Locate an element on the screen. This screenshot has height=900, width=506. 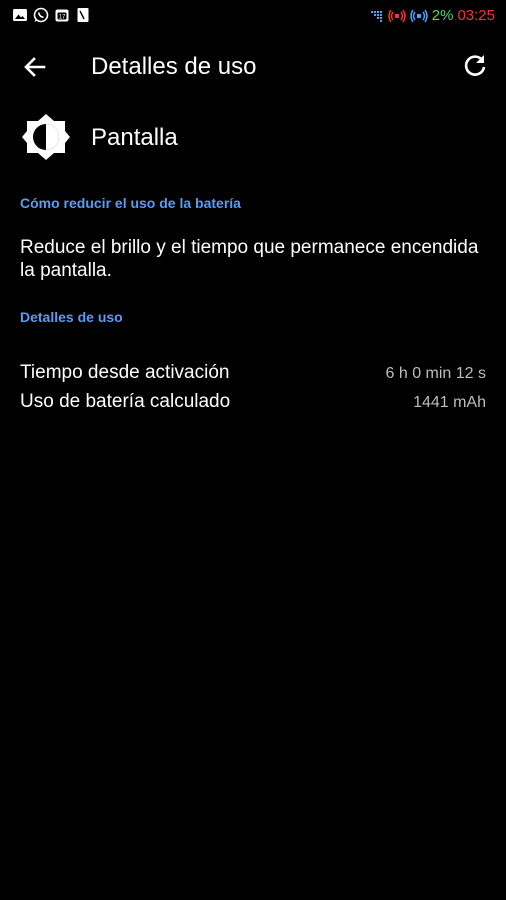
detail-value: 1441 mAh is located at coordinates (449, 402).